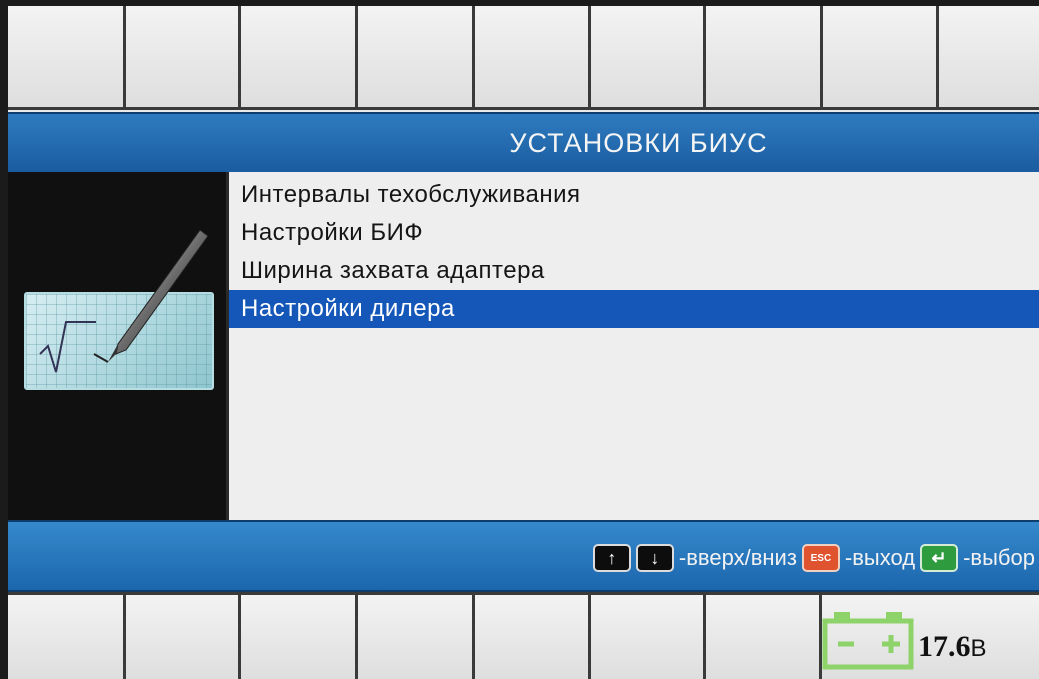  What do you see at coordinates (634, 195) in the screenshot?
I see `menu-item-service-intervals: Интервалы техобслуживания` at bounding box center [634, 195].